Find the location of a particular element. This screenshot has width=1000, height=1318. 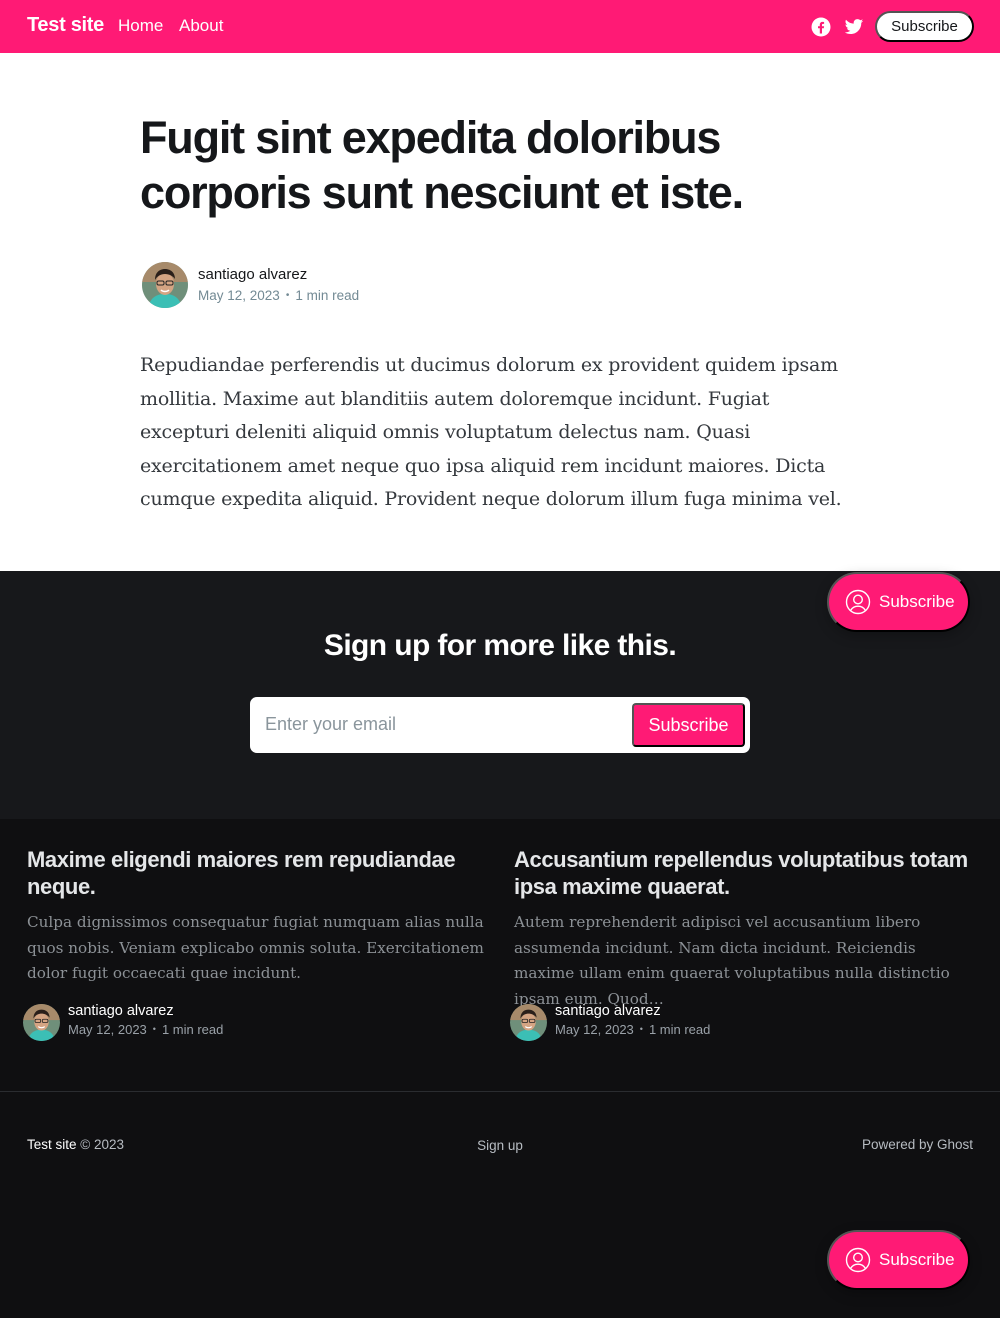

header-subscribe-button: Subscribe is located at coordinates (924, 26).